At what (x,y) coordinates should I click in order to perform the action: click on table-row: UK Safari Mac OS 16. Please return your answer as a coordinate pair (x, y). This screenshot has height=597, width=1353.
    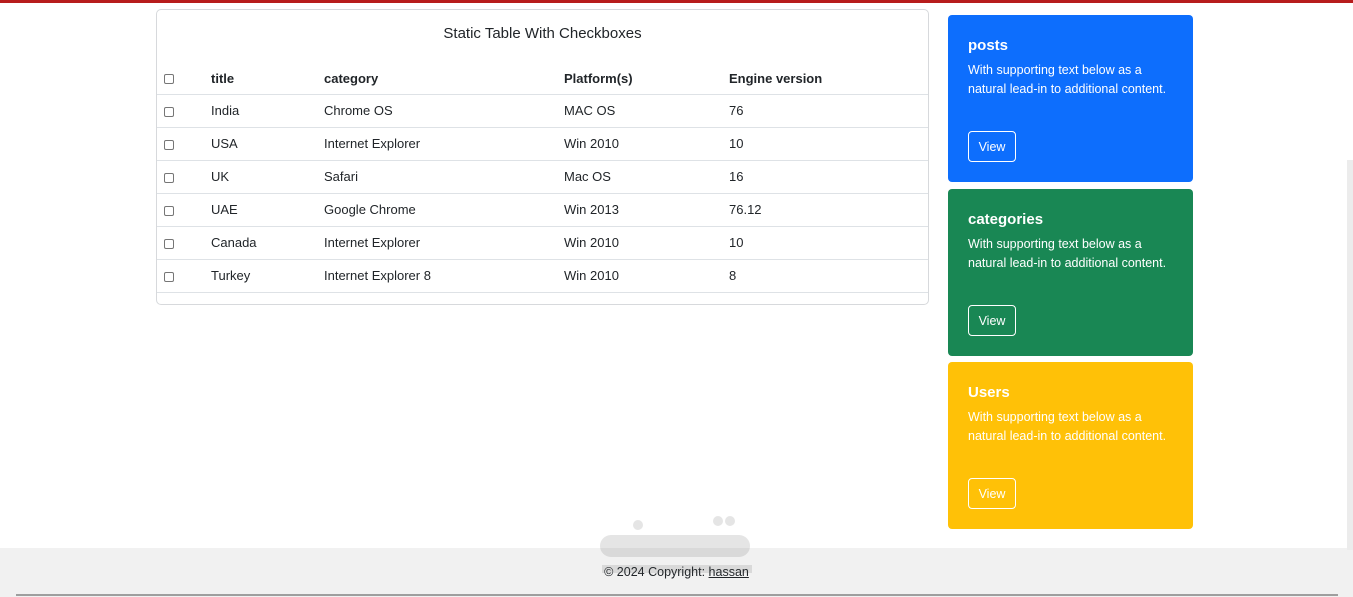
    Looking at the image, I should click on (542, 177).